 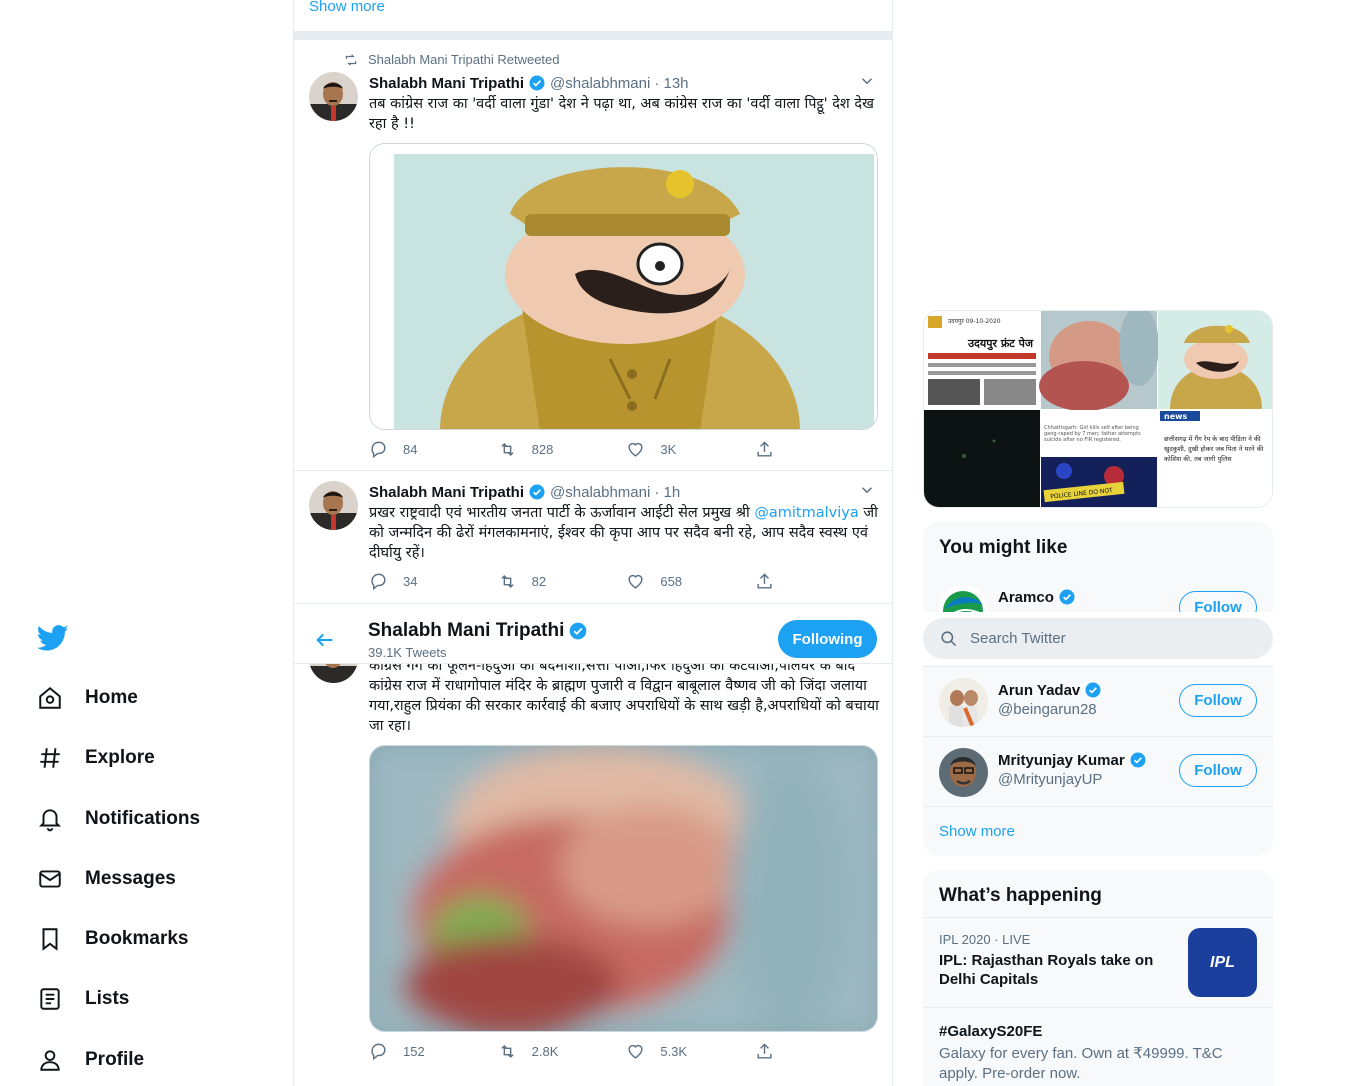 What do you see at coordinates (562, 581) in the screenshot?
I see `retweet-button: 82` at bounding box center [562, 581].